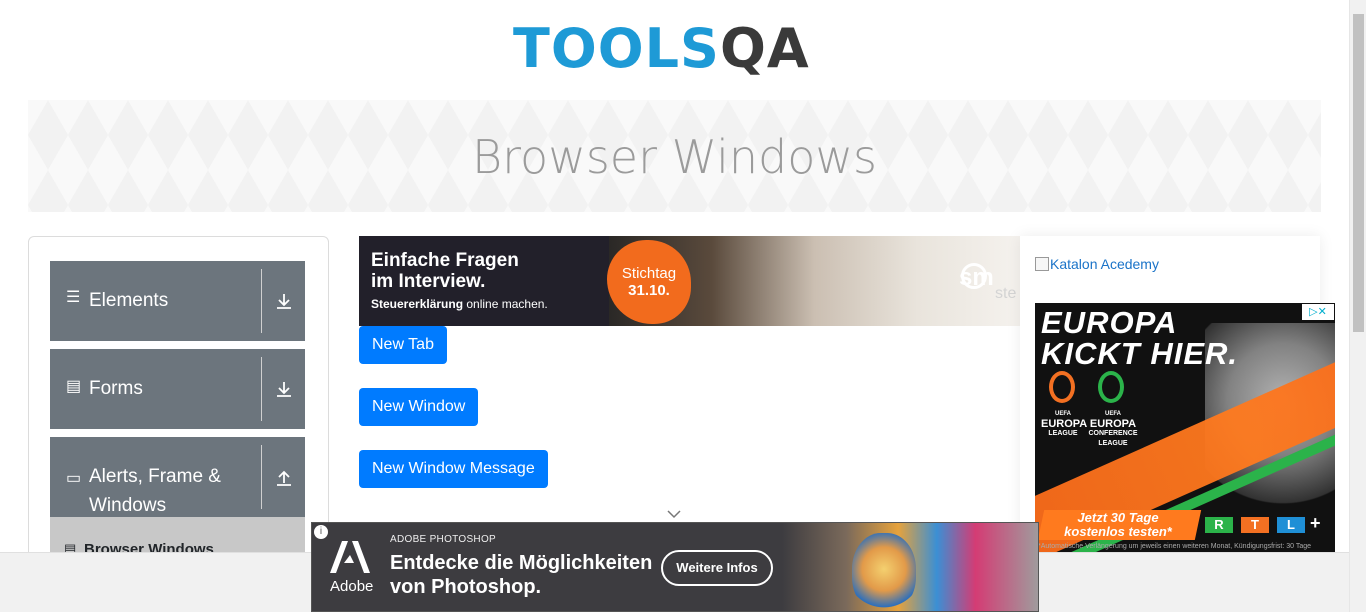 This screenshot has width=1366, height=612. Describe the element at coordinates (1113, 443) in the screenshot. I see `league2-league: LEAGUE` at that location.